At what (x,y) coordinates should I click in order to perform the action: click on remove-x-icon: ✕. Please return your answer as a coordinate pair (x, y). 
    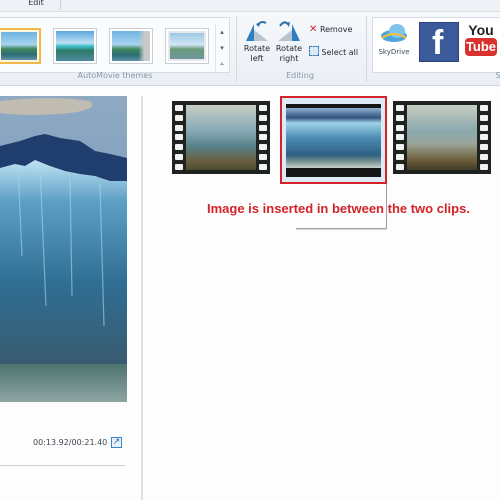
    Looking at the image, I should click on (313, 29).